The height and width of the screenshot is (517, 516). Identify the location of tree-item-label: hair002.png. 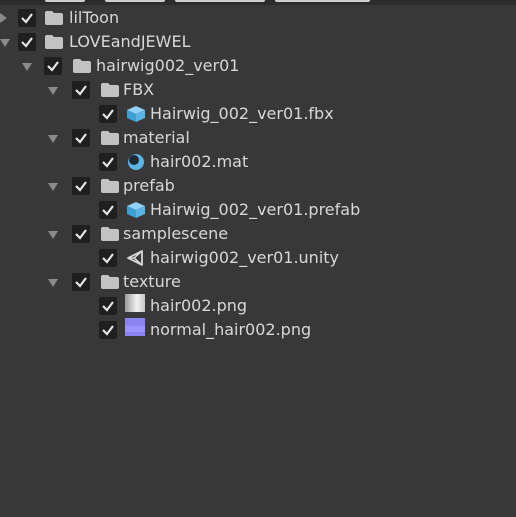
(199, 305).